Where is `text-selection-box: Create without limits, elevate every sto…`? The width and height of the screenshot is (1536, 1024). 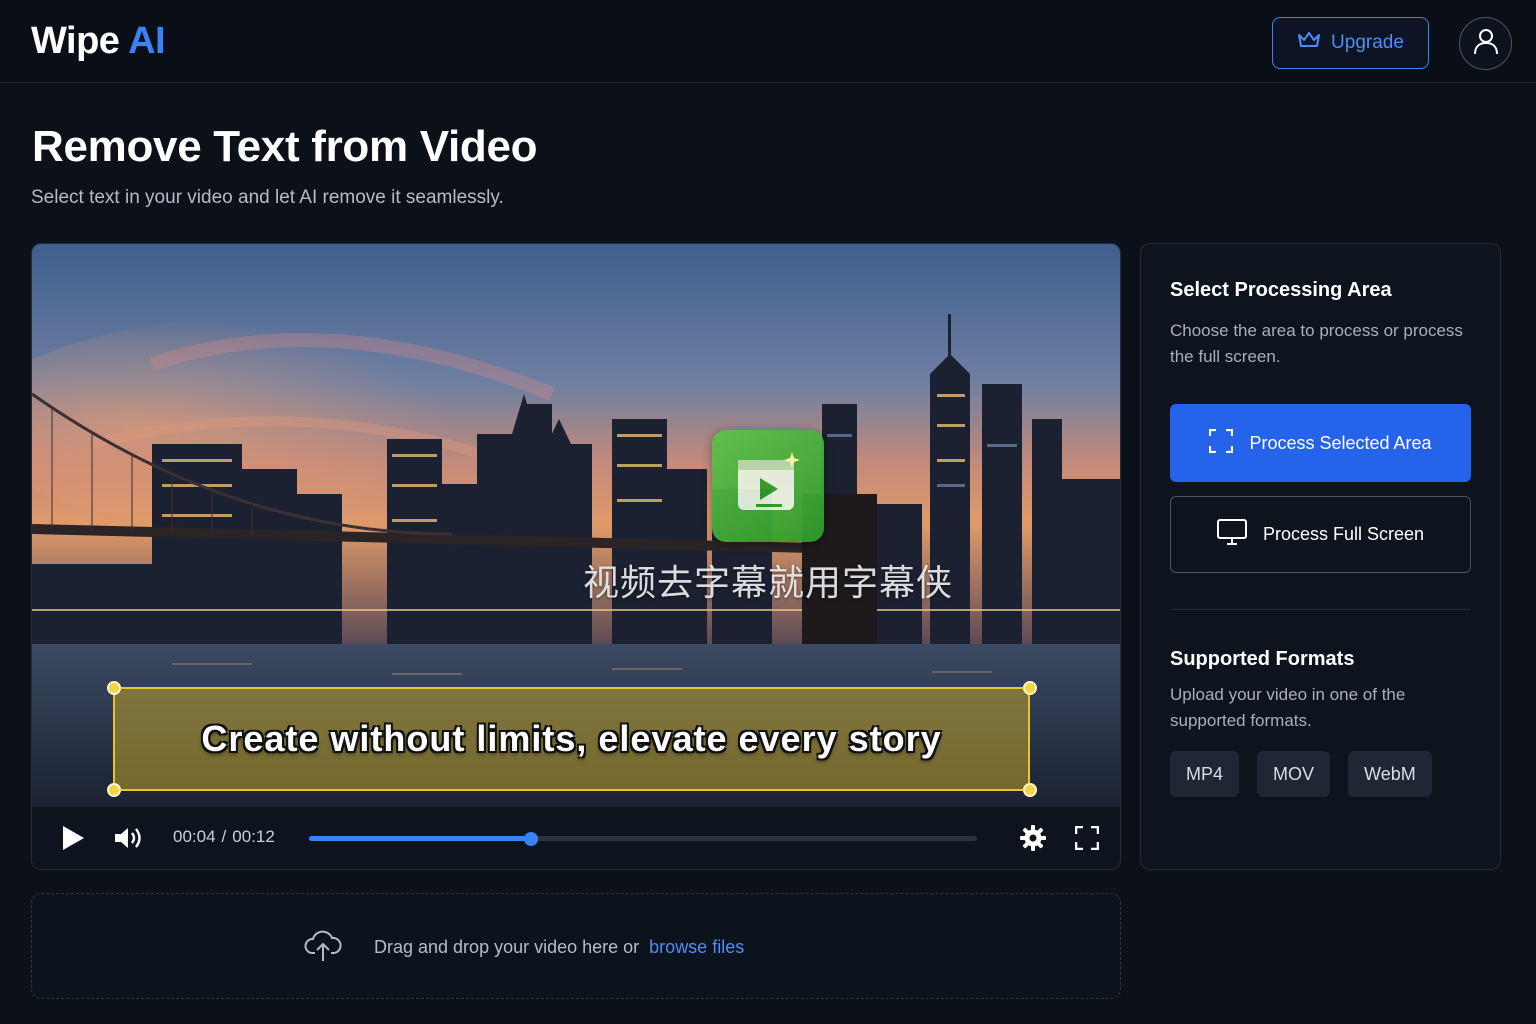 text-selection-box: Create without limits, elevate every sto… is located at coordinates (571, 739).